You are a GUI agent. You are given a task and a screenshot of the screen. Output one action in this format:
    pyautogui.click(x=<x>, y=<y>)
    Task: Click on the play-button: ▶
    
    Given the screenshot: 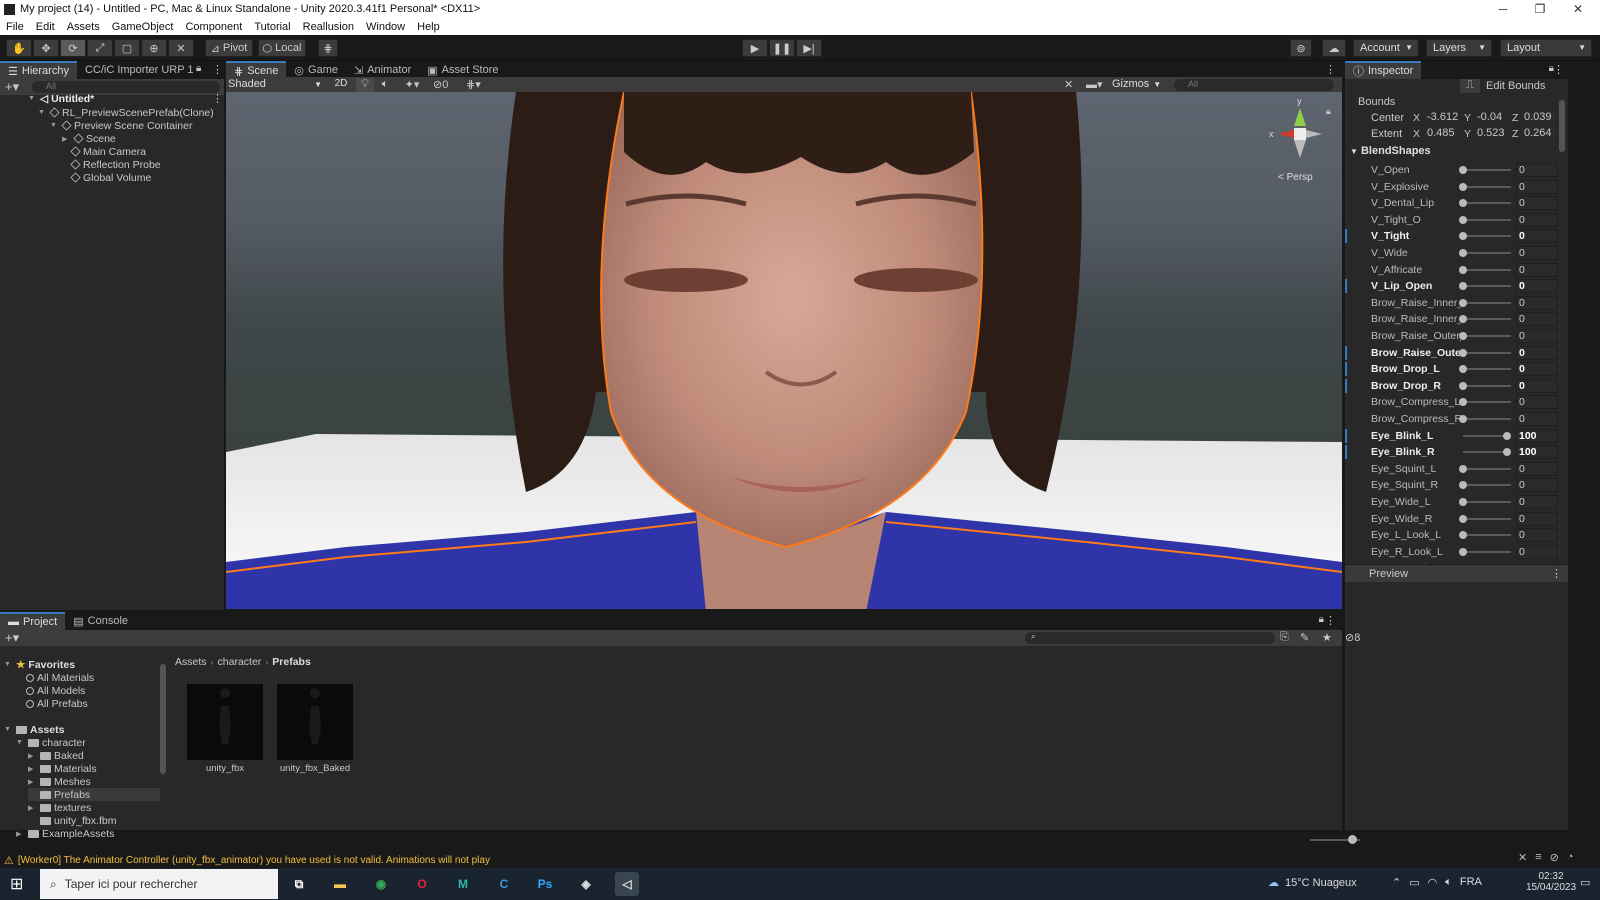 What is the action you would take?
    pyautogui.click(x=755, y=48)
    